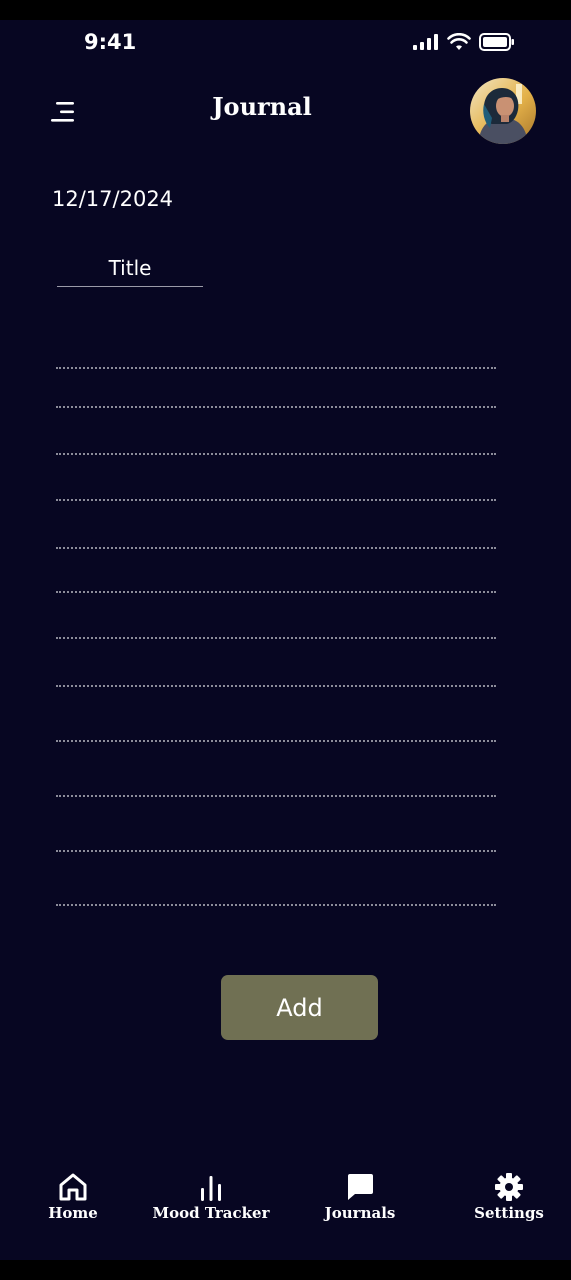 The width and height of the screenshot is (571, 1280). Describe the element at coordinates (509, 1187) in the screenshot. I see `gear-icon` at that location.